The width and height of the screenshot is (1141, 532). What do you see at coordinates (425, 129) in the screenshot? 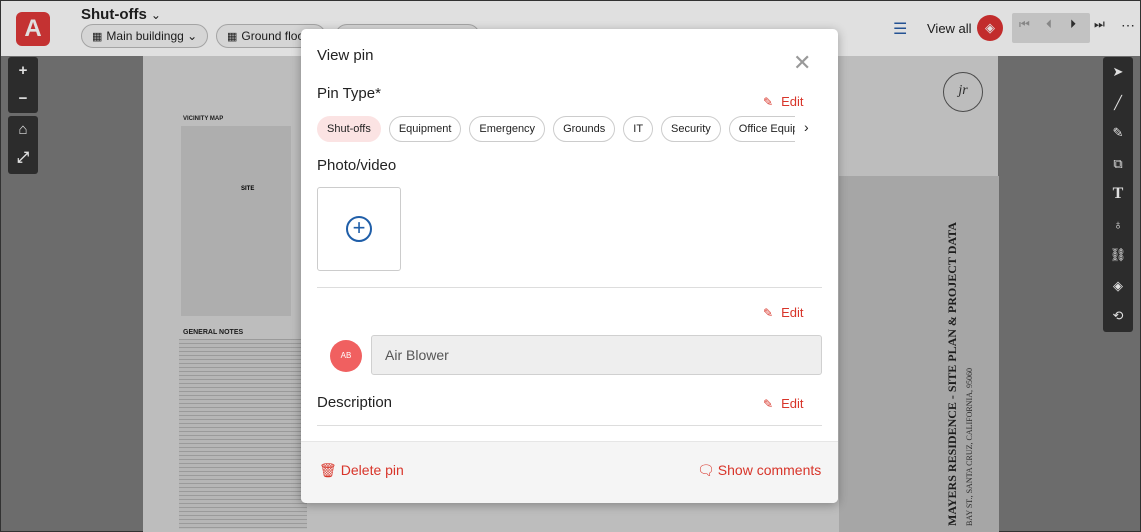
I see `chip-equipment: Equipment` at bounding box center [425, 129].